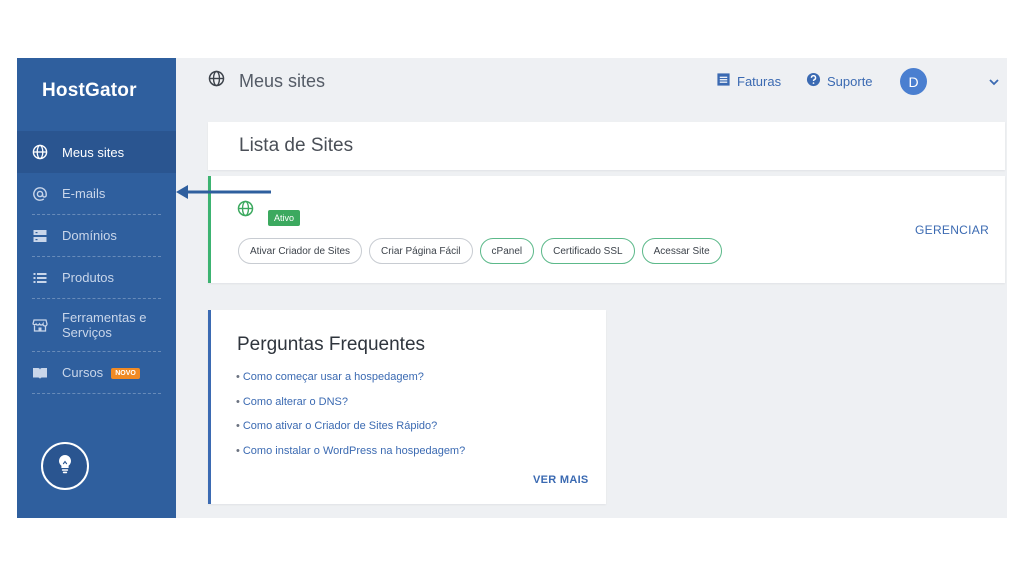  I want to click on new-badge: NOVO, so click(125, 374).